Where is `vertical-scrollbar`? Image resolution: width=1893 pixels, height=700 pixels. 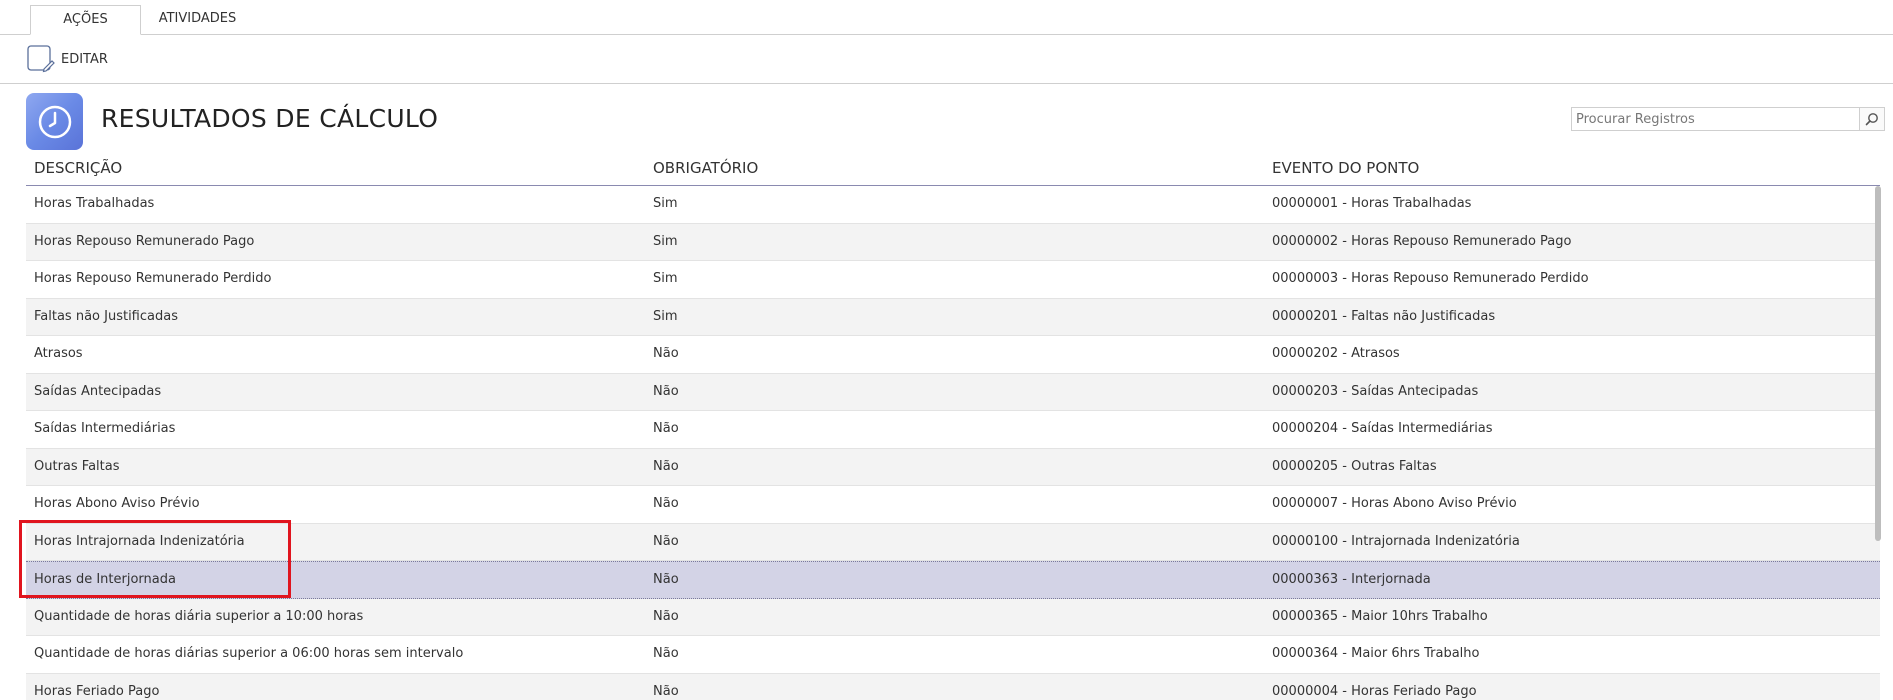
vertical-scrollbar is located at coordinates (1878, 443).